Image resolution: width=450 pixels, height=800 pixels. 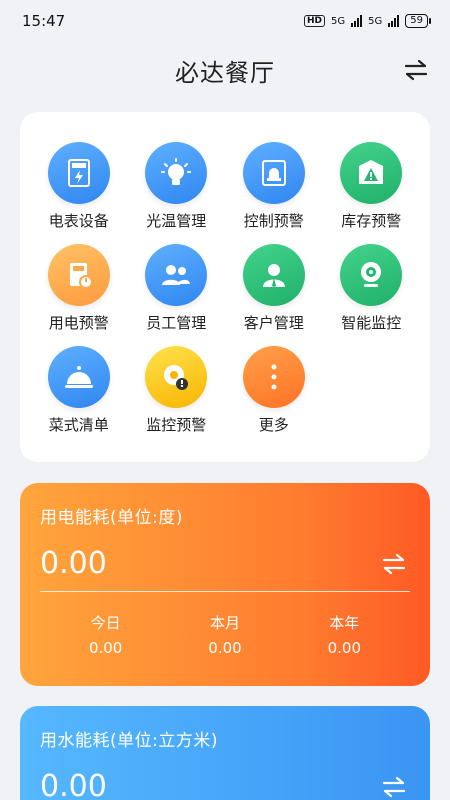 I want to click on cloche-icon, so click(x=78, y=377).